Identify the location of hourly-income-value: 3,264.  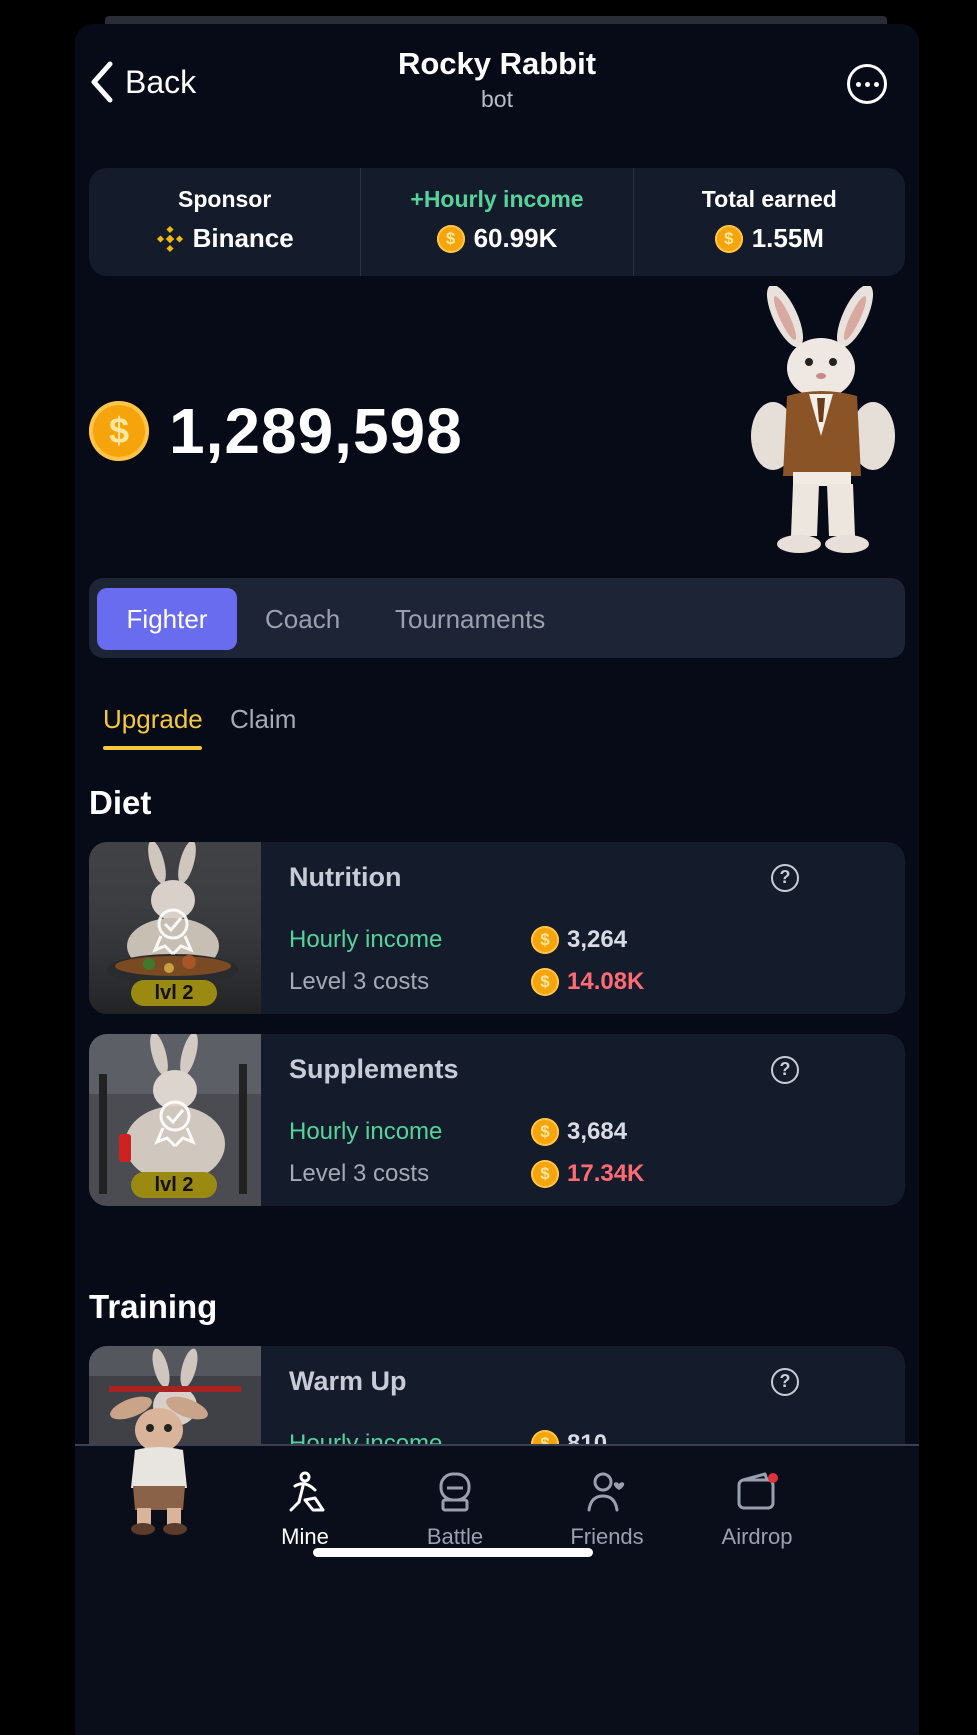
(597, 939).